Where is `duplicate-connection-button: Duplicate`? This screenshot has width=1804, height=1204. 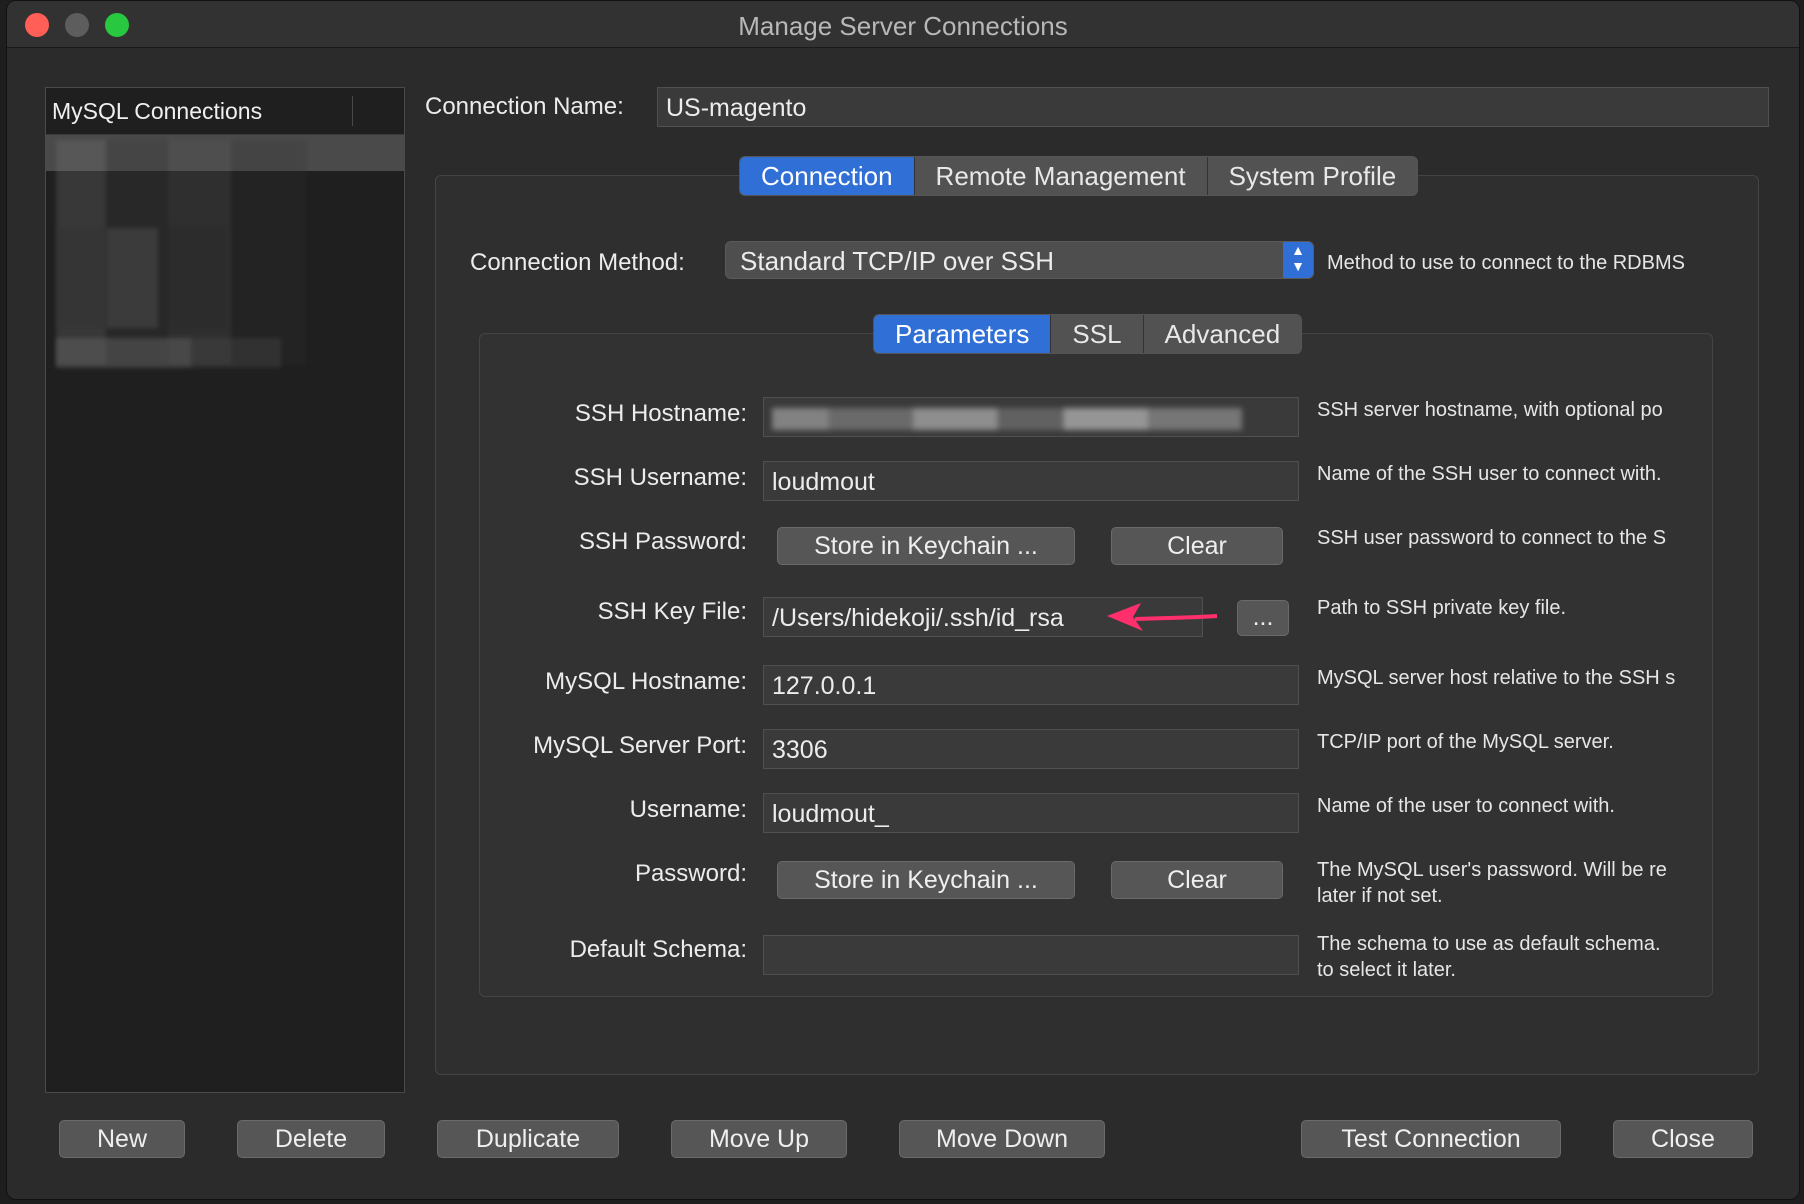
duplicate-connection-button: Duplicate is located at coordinates (528, 1139).